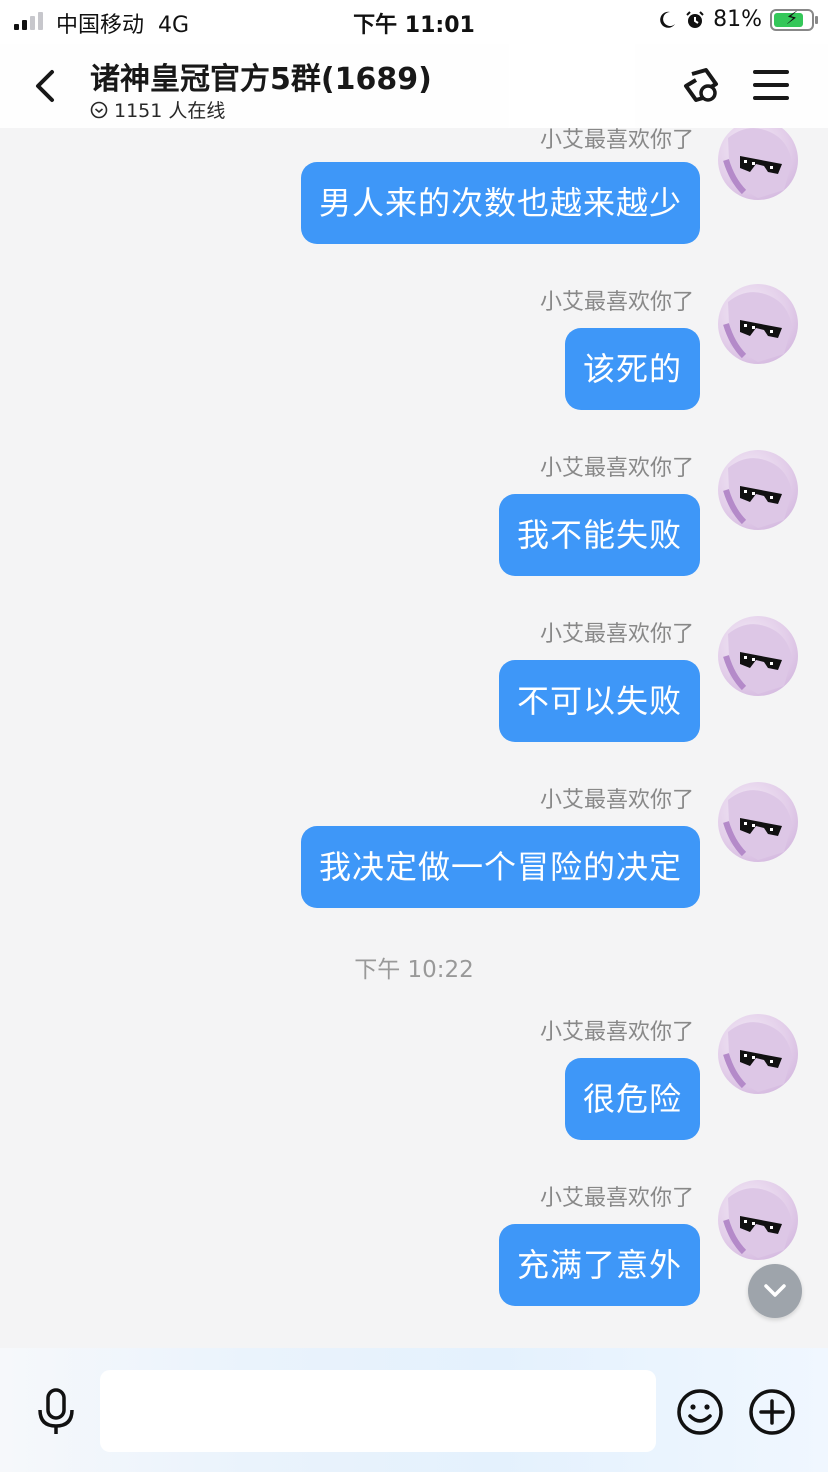  I want to click on message-bubble: 充满了意外, so click(599, 1265).